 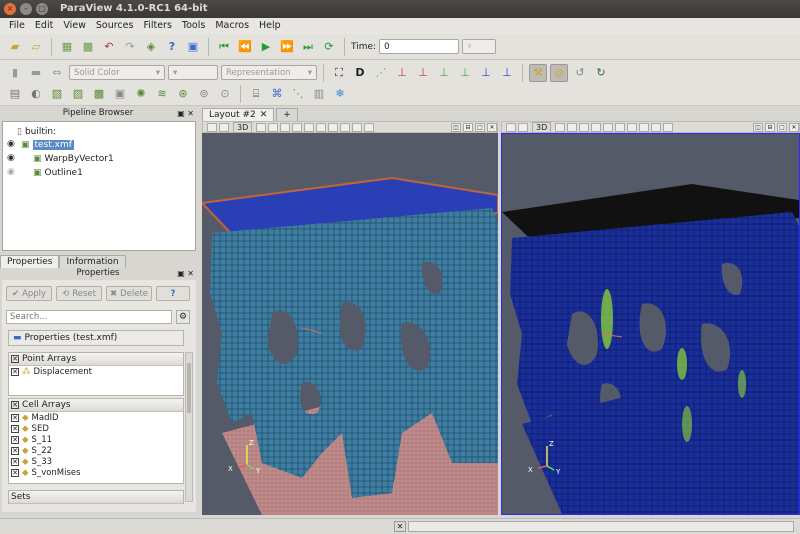 I want to click on save-data-icon: ▦, so click(x=67, y=47).